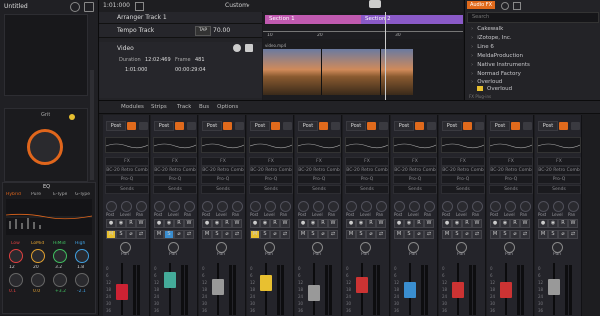 The image size is (600, 316). I want to click on power-icon, so click(72, 117).